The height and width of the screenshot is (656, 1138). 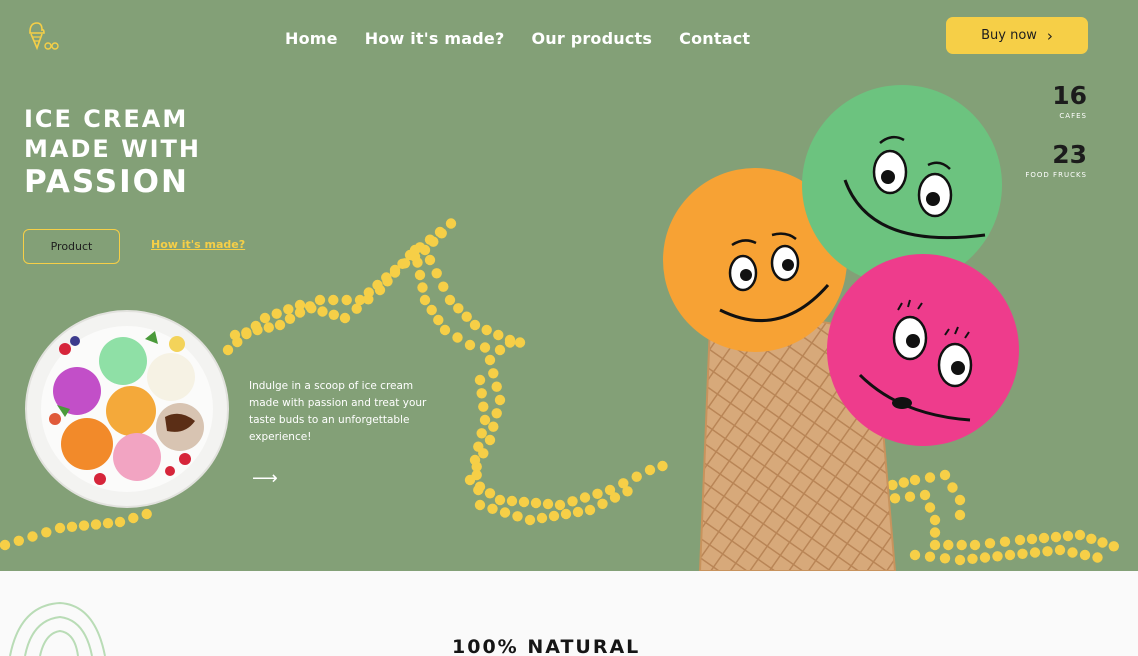 I want to click on nav-item-home: Home, so click(x=311, y=38).